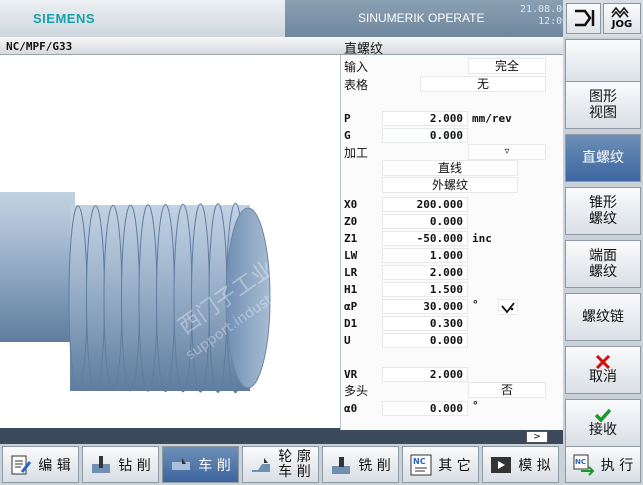  I want to click on ap-unit: °, so click(475, 304).